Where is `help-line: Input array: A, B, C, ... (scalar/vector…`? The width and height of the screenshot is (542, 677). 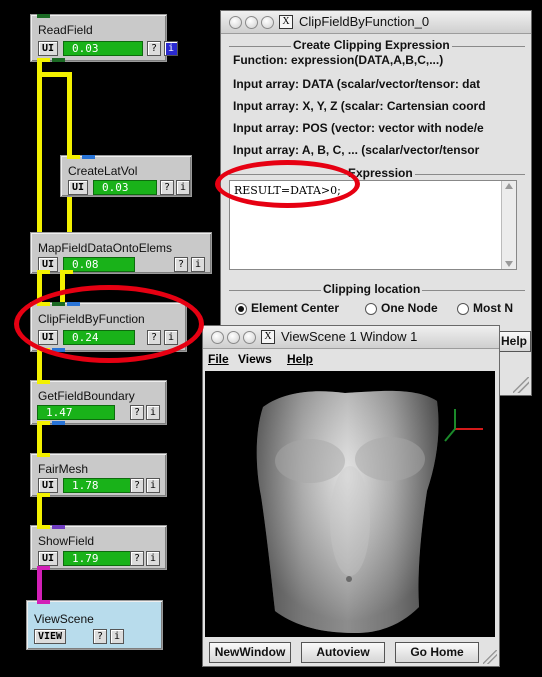
help-line: Input array: A, B, C, ... (scalar/vector… is located at coordinates (356, 150).